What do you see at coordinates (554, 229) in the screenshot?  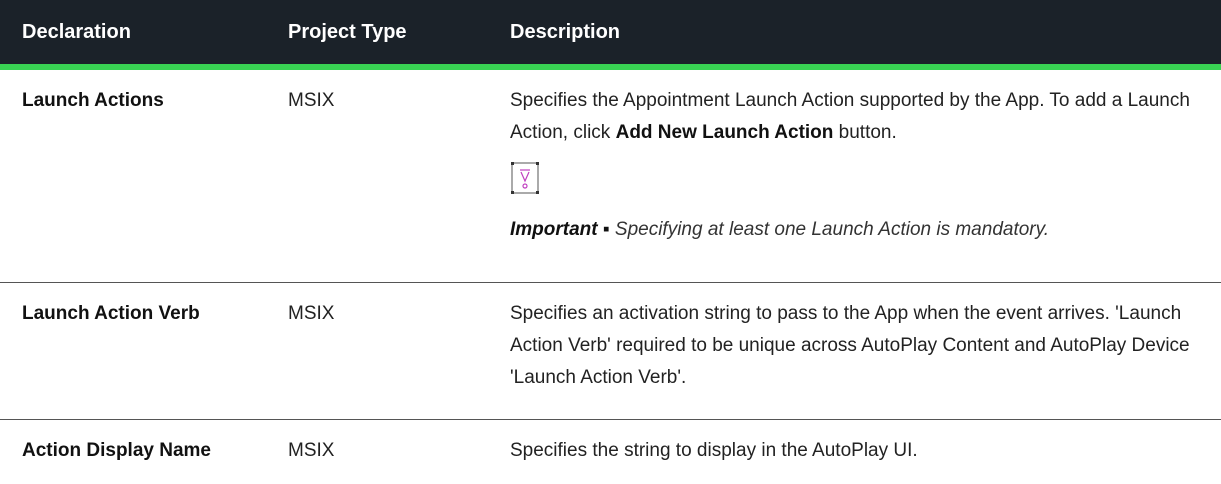 I see `note-label: Important` at bounding box center [554, 229].